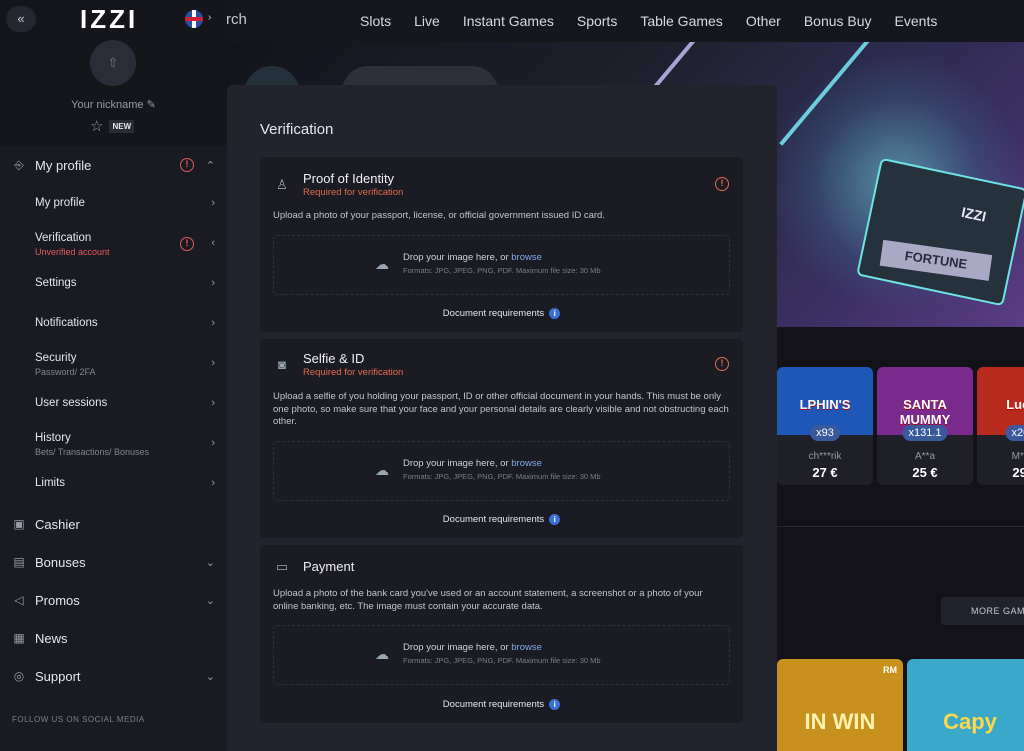 This screenshot has height=751, width=1024. What do you see at coordinates (597, 21) in the screenshot?
I see `nav-sports: Sports` at bounding box center [597, 21].